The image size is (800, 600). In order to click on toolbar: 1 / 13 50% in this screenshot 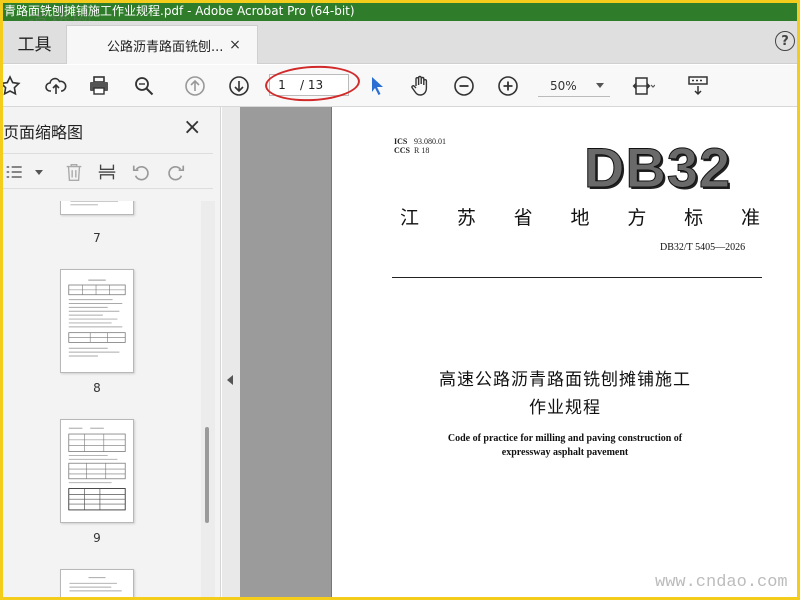, I will do `click(400, 85)`.